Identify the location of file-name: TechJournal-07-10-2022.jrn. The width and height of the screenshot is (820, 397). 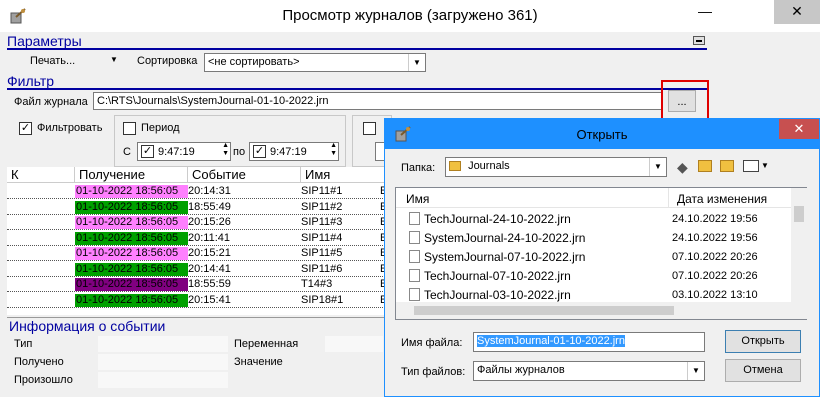
(497, 276).